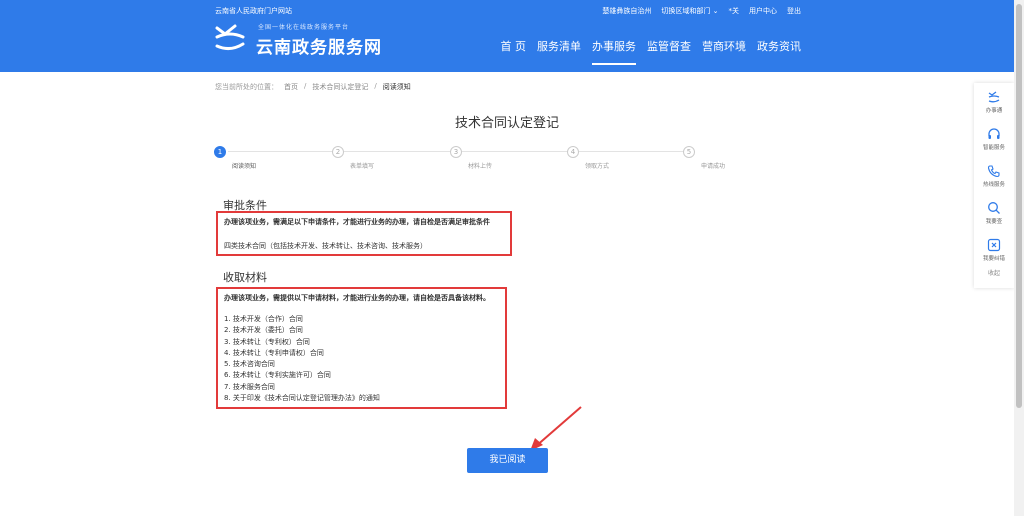  What do you see at coordinates (559, 51) in the screenshot?
I see `nav-service-list: 服务清单` at bounding box center [559, 51].